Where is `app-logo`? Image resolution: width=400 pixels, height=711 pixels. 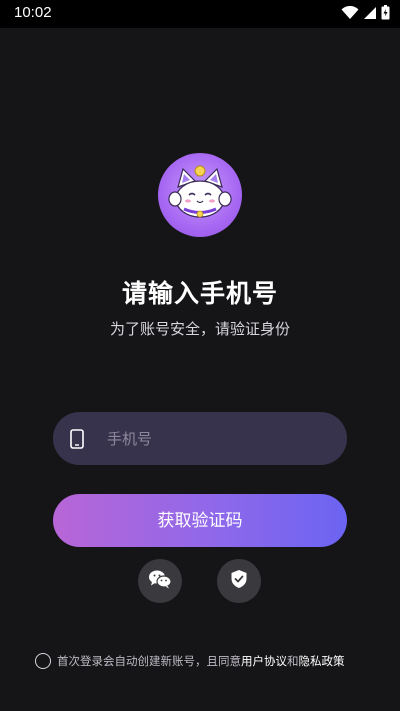 app-logo is located at coordinates (200, 195).